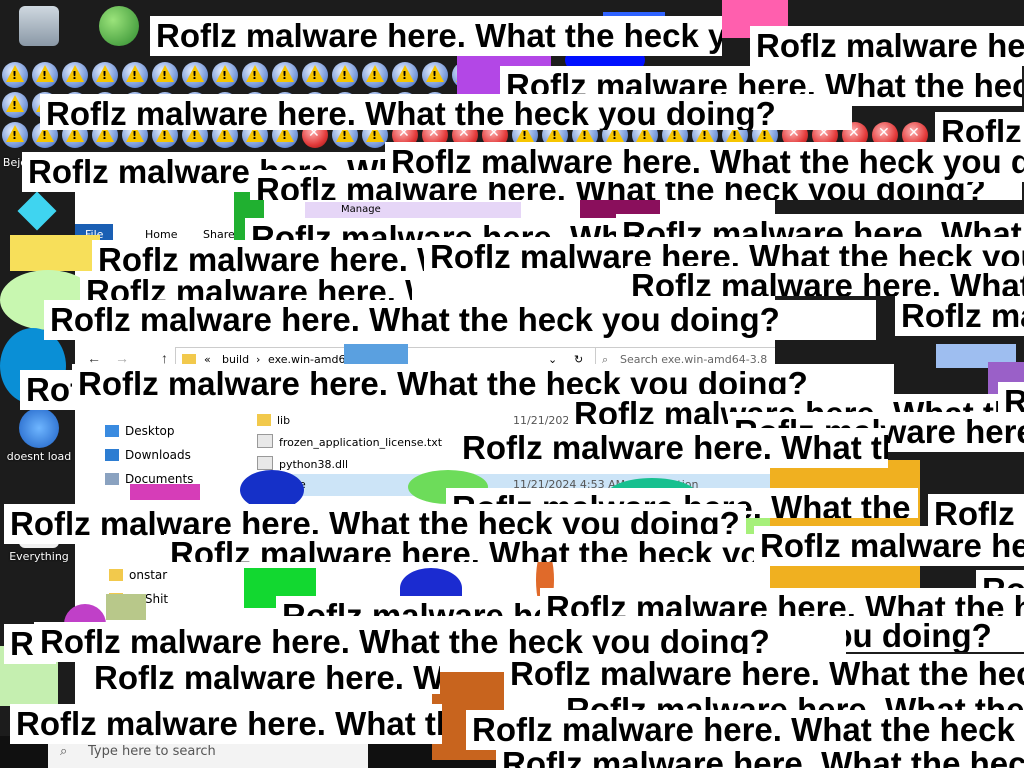 This screenshot has width=1024, height=768. What do you see at coordinates (112, 431) in the screenshot?
I see `desktop-icon` at bounding box center [112, 431].